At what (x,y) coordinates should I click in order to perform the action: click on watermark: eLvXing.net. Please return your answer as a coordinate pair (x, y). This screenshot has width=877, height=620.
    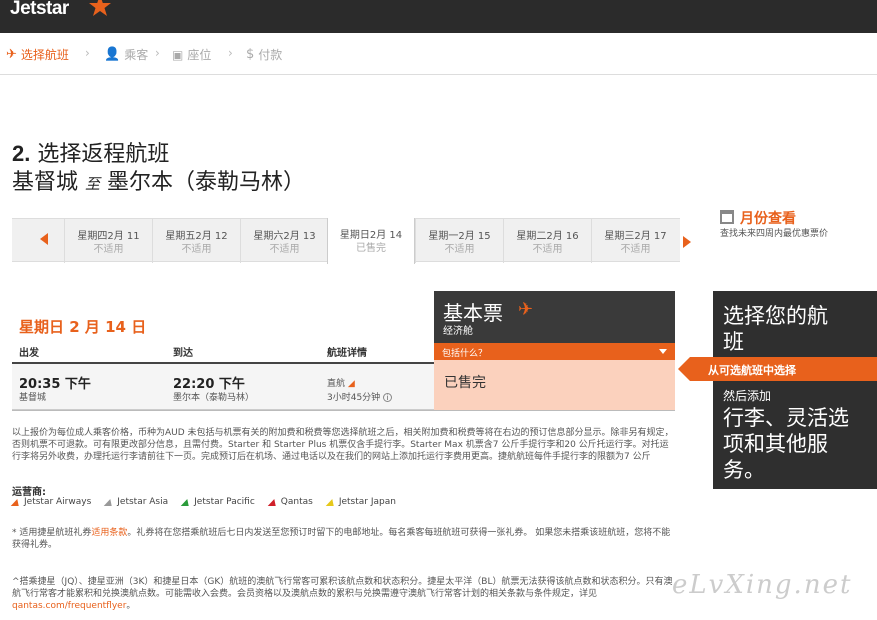
    Looking at the image, I should click on (762, 585).